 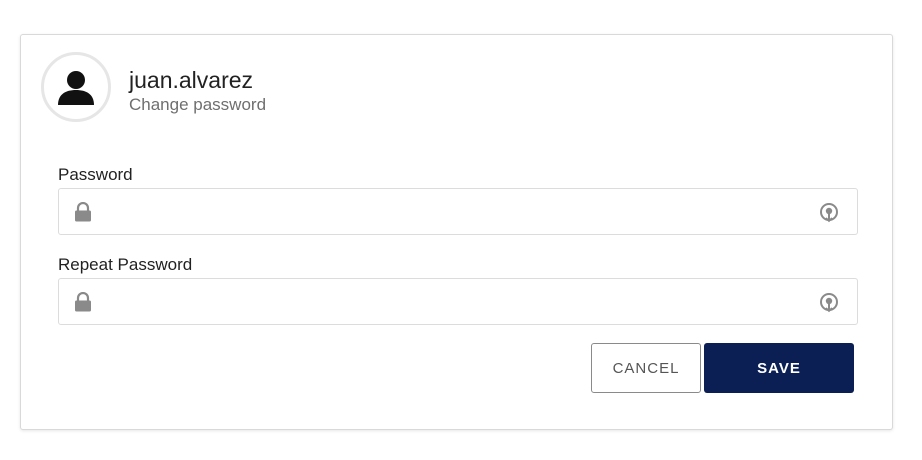 I want to click on password-input, so click(x=455, y=212).